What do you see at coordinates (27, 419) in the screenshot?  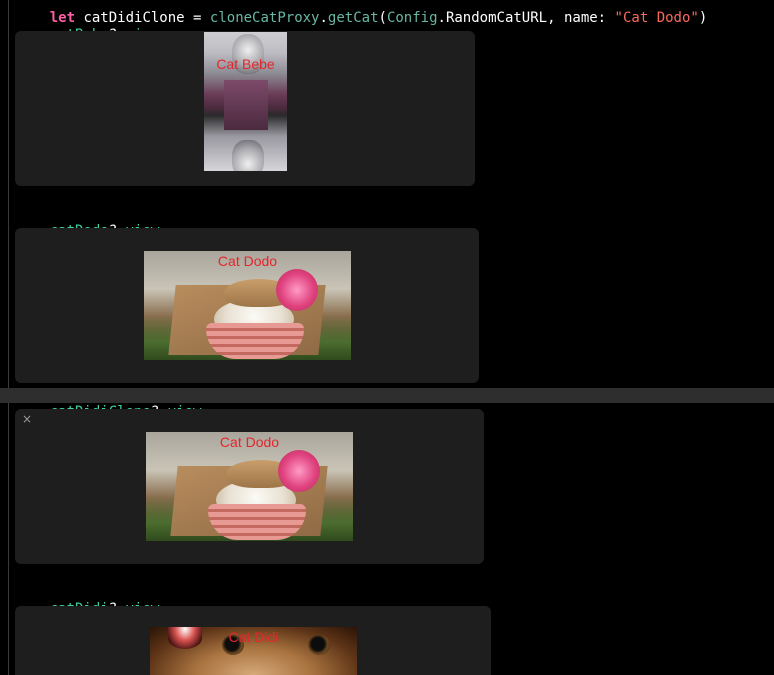 I see `close-icon: ×` at bounding box center [27, 419].